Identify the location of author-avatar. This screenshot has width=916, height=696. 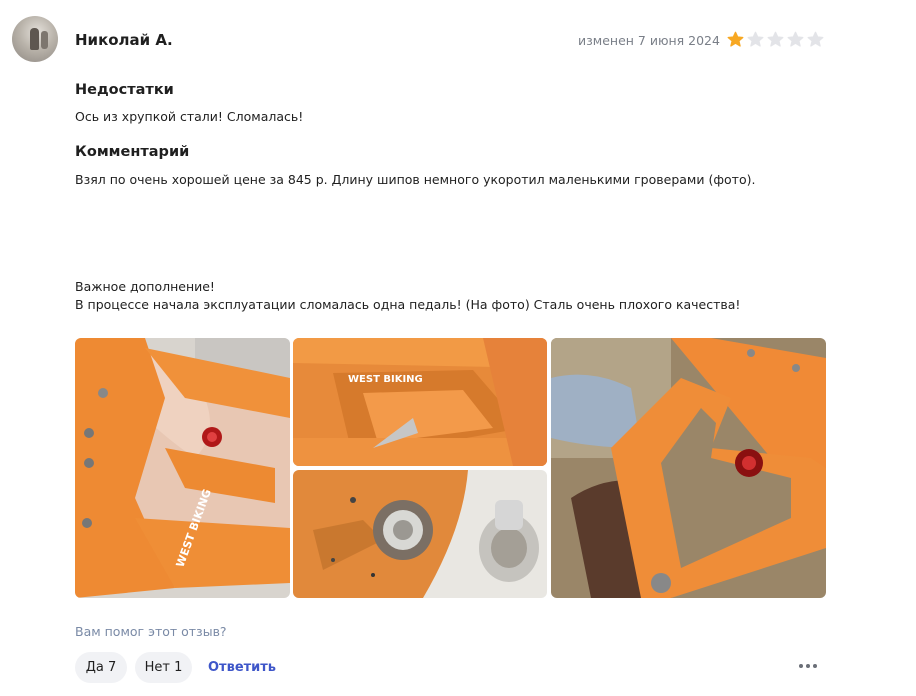
(35, 39).